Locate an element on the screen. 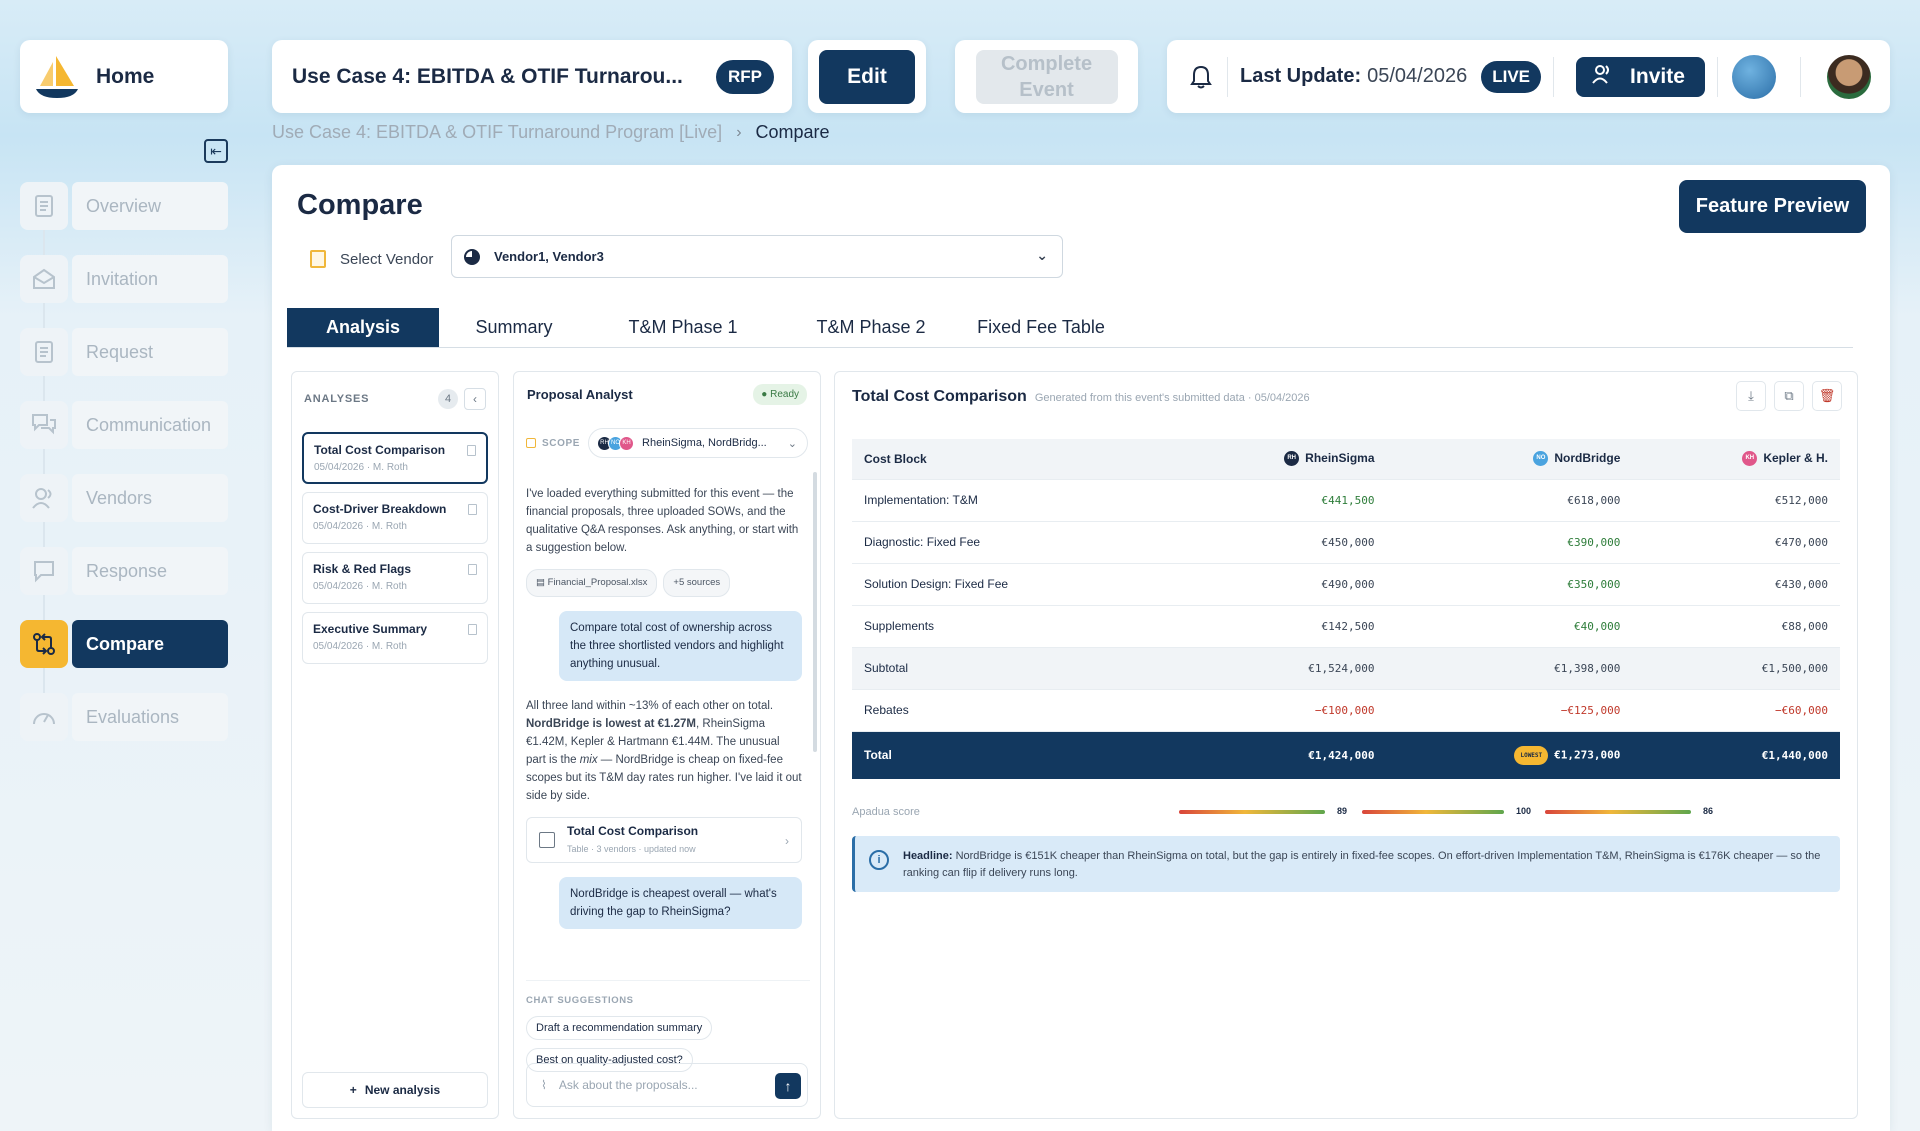 The image size is (1920, 1131). analysis-name: Total Cost Comparison is located at coordinates (380, 450).